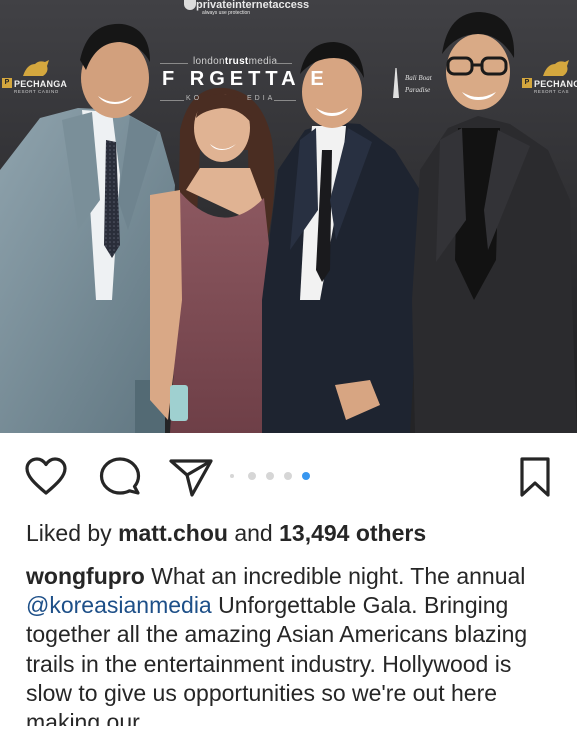 Image resolution: width=577 pixels, height=730 pixels. Describe the element at coordinates (396, 83) in the screenshot. I see `bali-logo-icon` at that location.